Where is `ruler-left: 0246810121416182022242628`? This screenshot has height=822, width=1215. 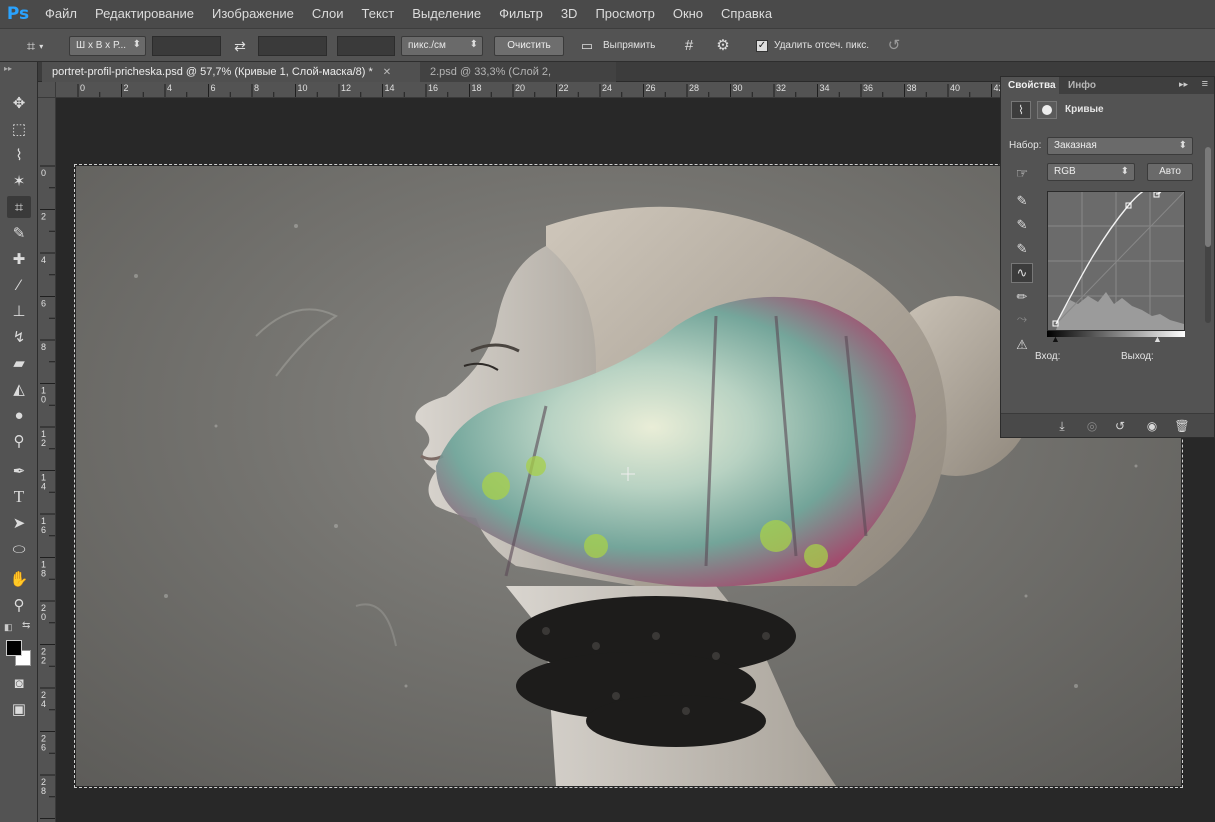
ruler-left: 0246810121416182022242628 is located at coordinates (47, 460).